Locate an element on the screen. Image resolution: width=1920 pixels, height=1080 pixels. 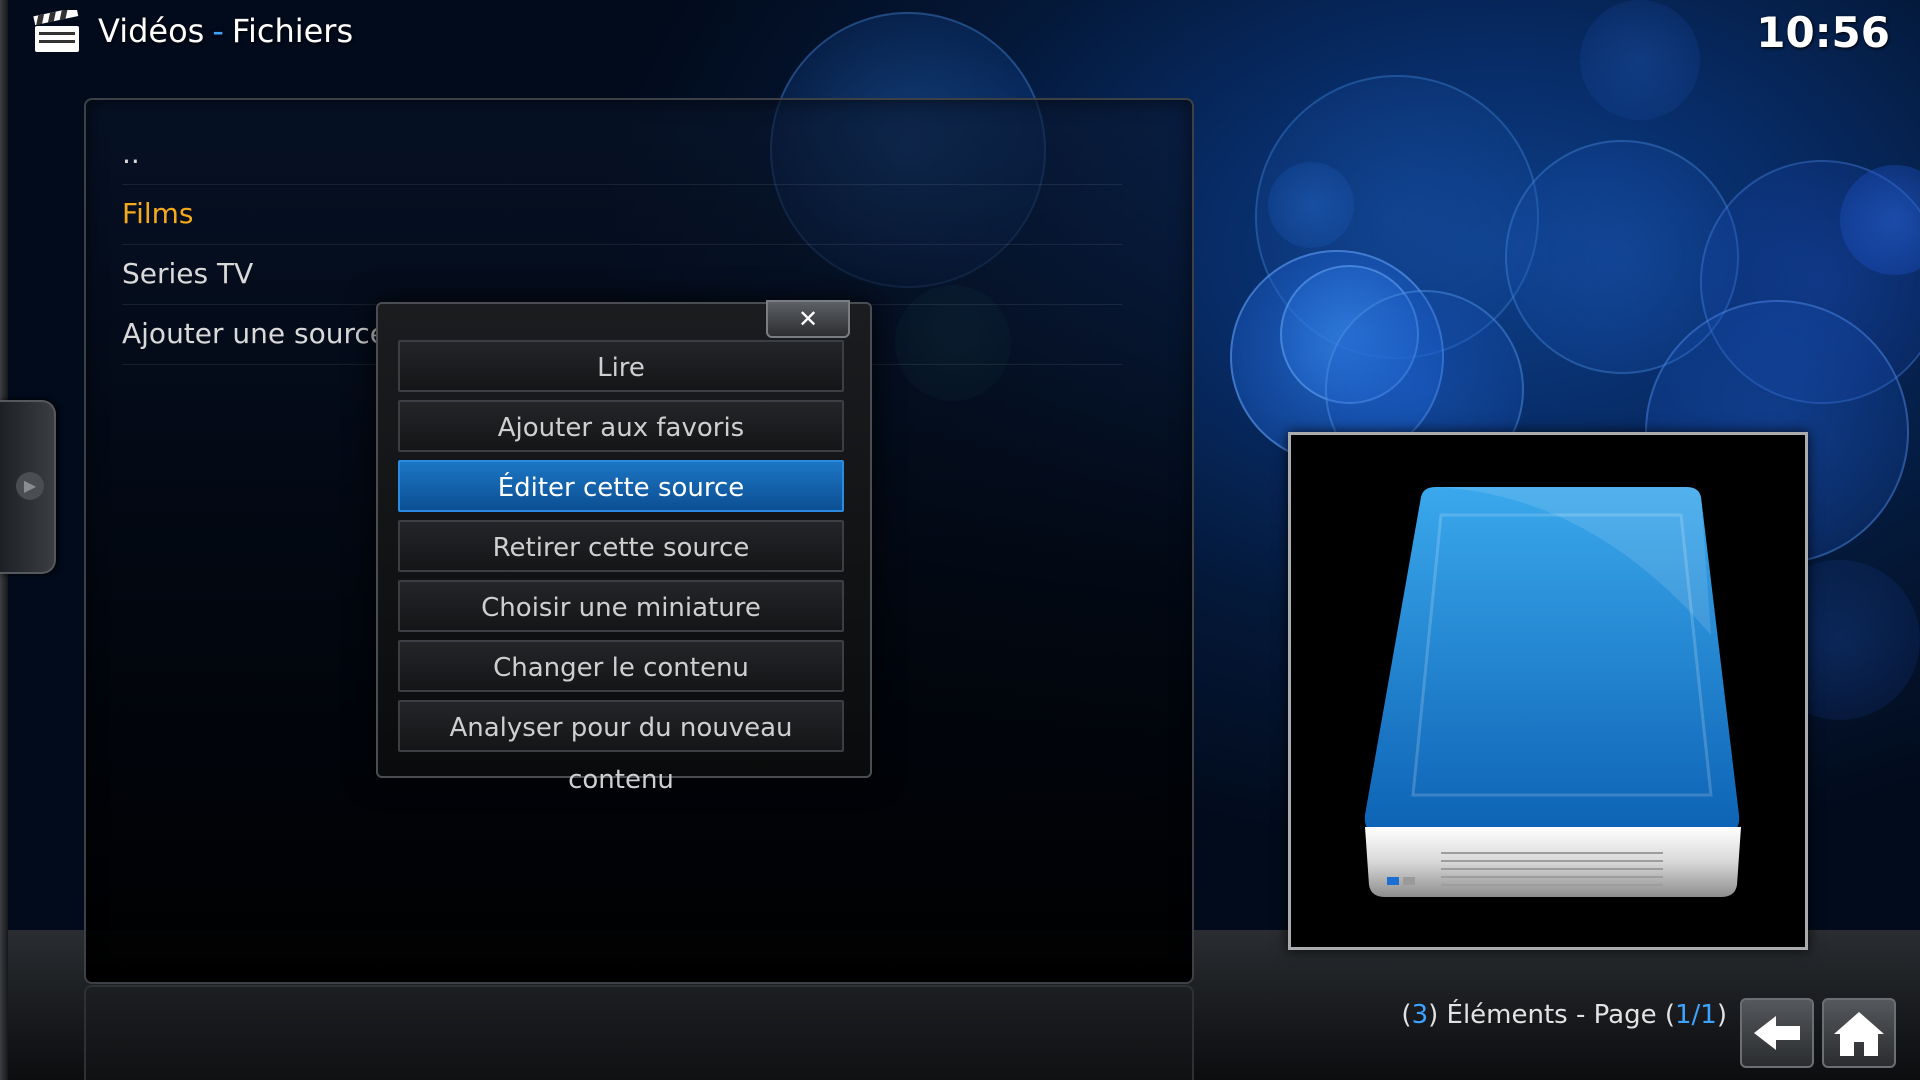
list-item-series-tv: Series TV is located at coordinates (622, 274).